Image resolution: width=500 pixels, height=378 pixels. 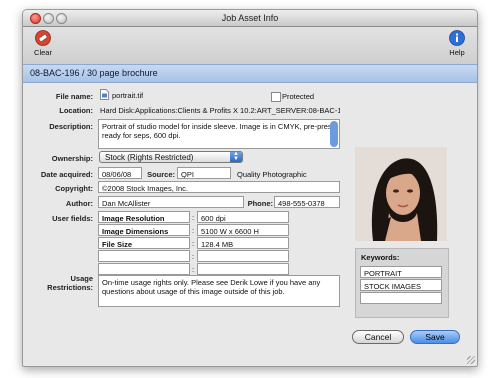 What do you see at coordinates (81, 278) in the screenshot?
I see `usage-label-line1: Usage` at bounding box center [81, 278].